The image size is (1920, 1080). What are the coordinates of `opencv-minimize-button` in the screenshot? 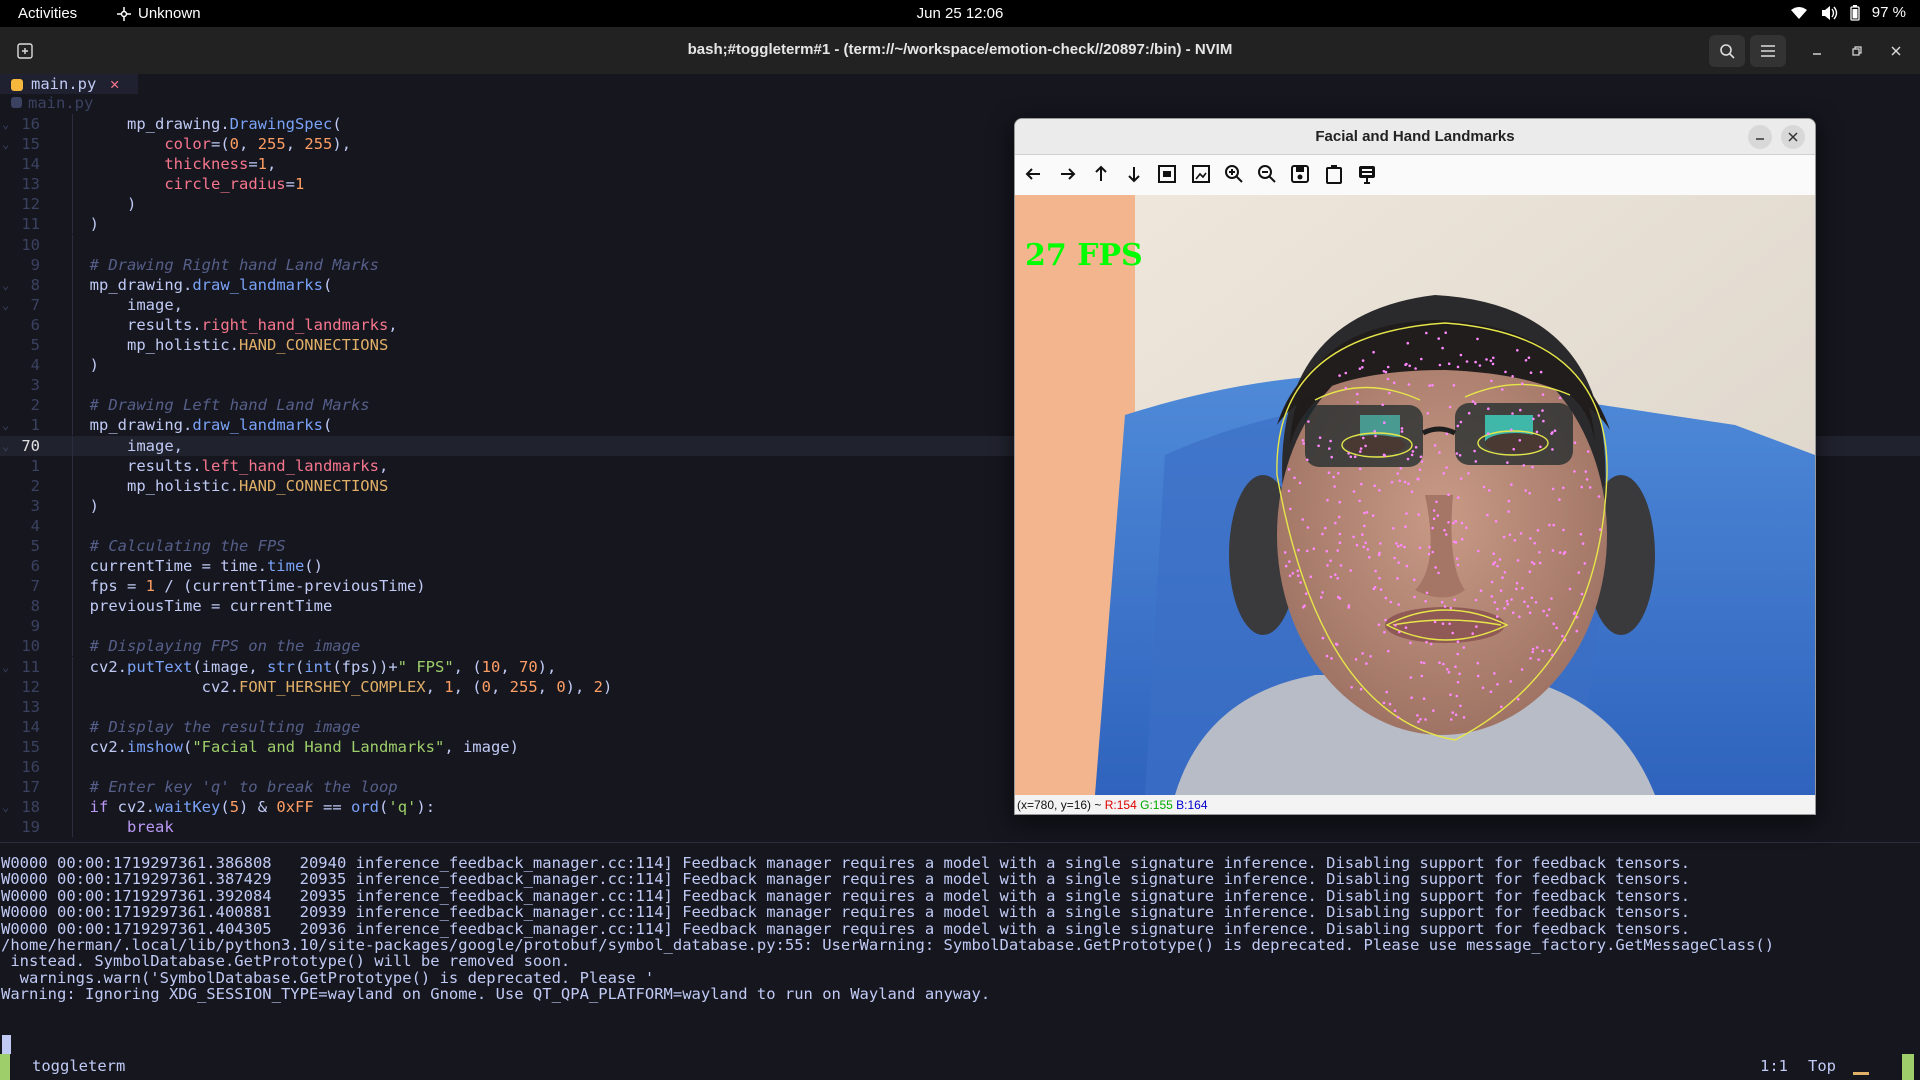 It's located at (1760, 137).